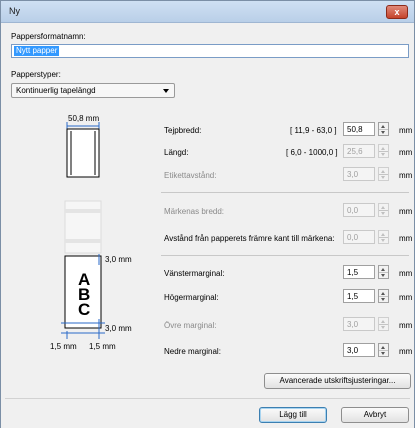 The image size is (415, 428). What do you see at coordinates (375, 415) in the screenshot?
I see `cancel-button: Avbryt` at bounding box center [375, 415].